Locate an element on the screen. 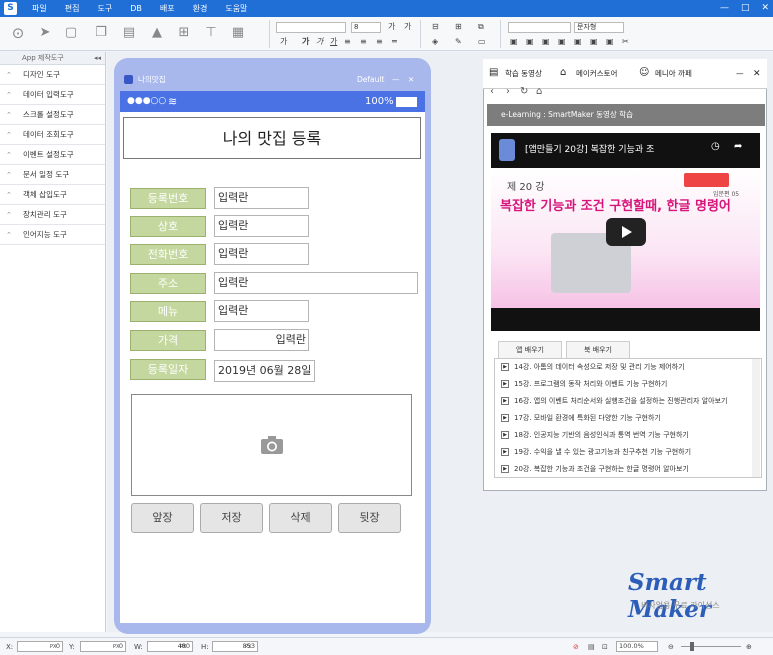 The height and width of the screenshot is (655, 773). font-size-select: 8 is located at coordinates (366, 27).